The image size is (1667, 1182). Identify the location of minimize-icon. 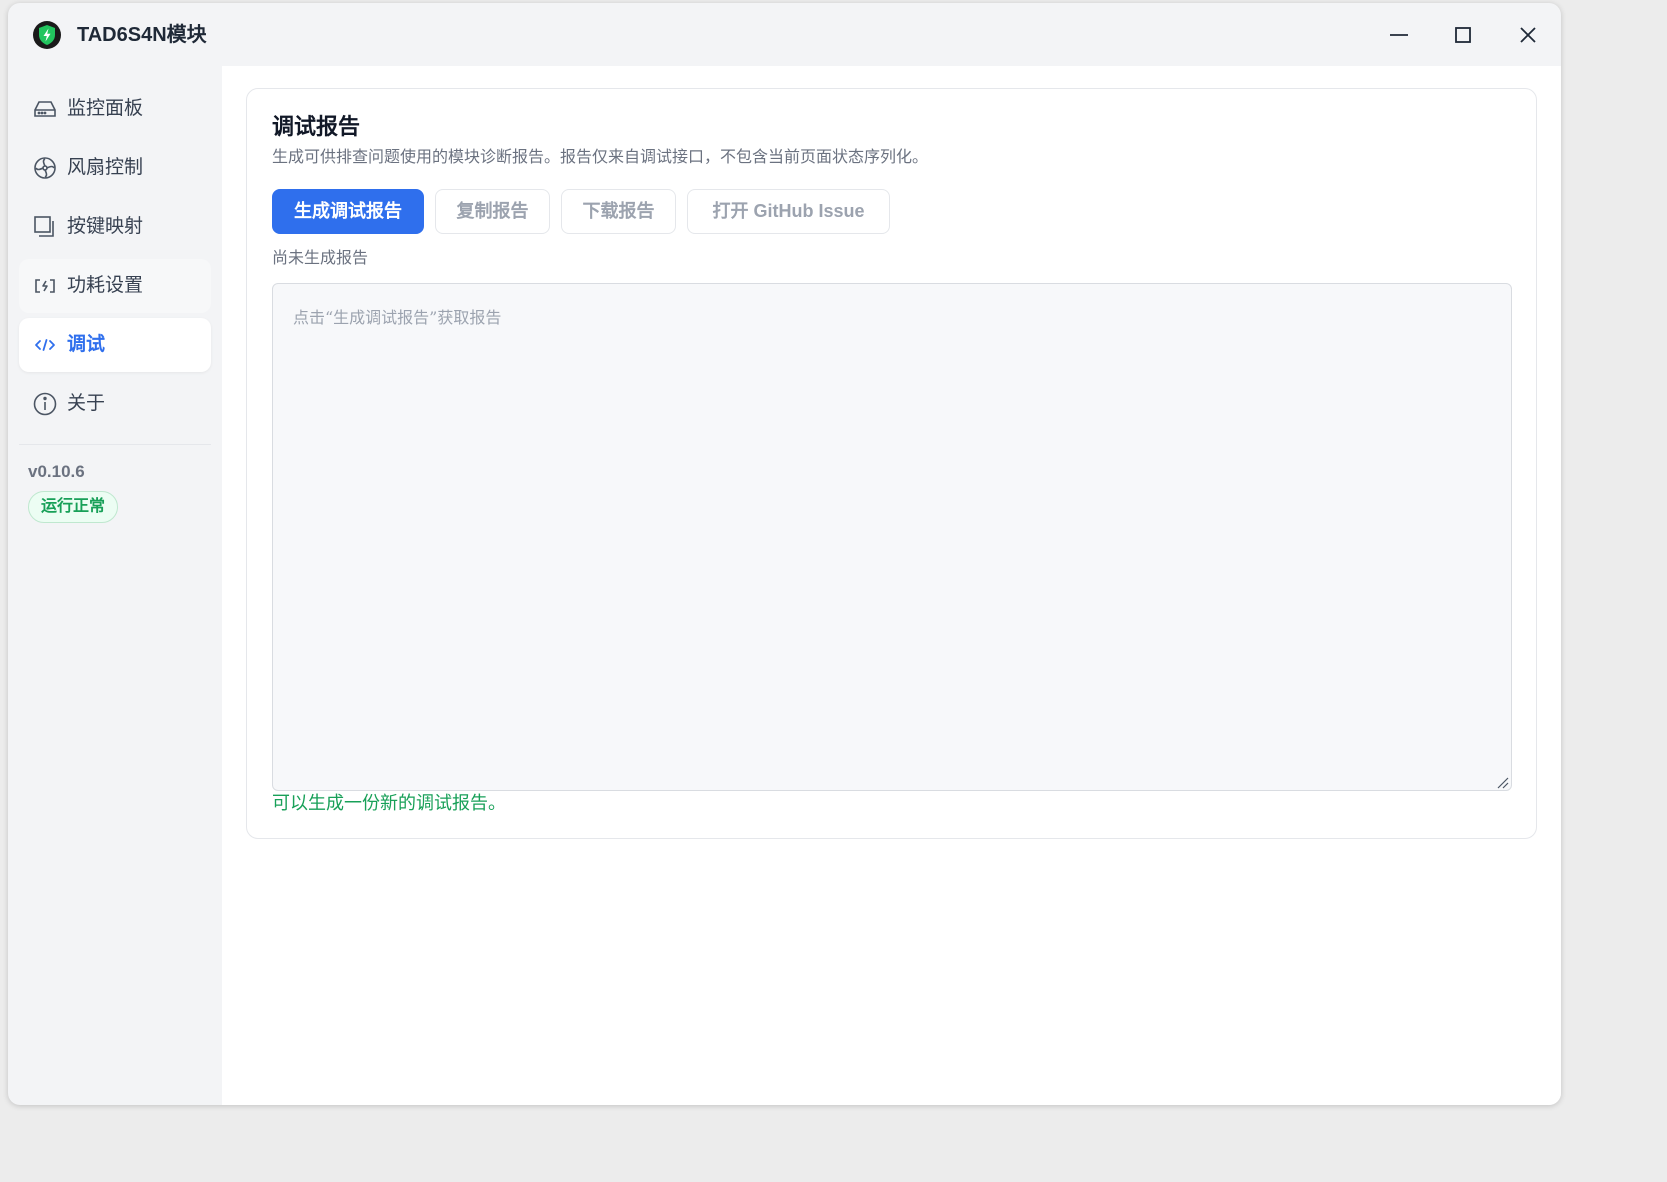
(1399, 35).